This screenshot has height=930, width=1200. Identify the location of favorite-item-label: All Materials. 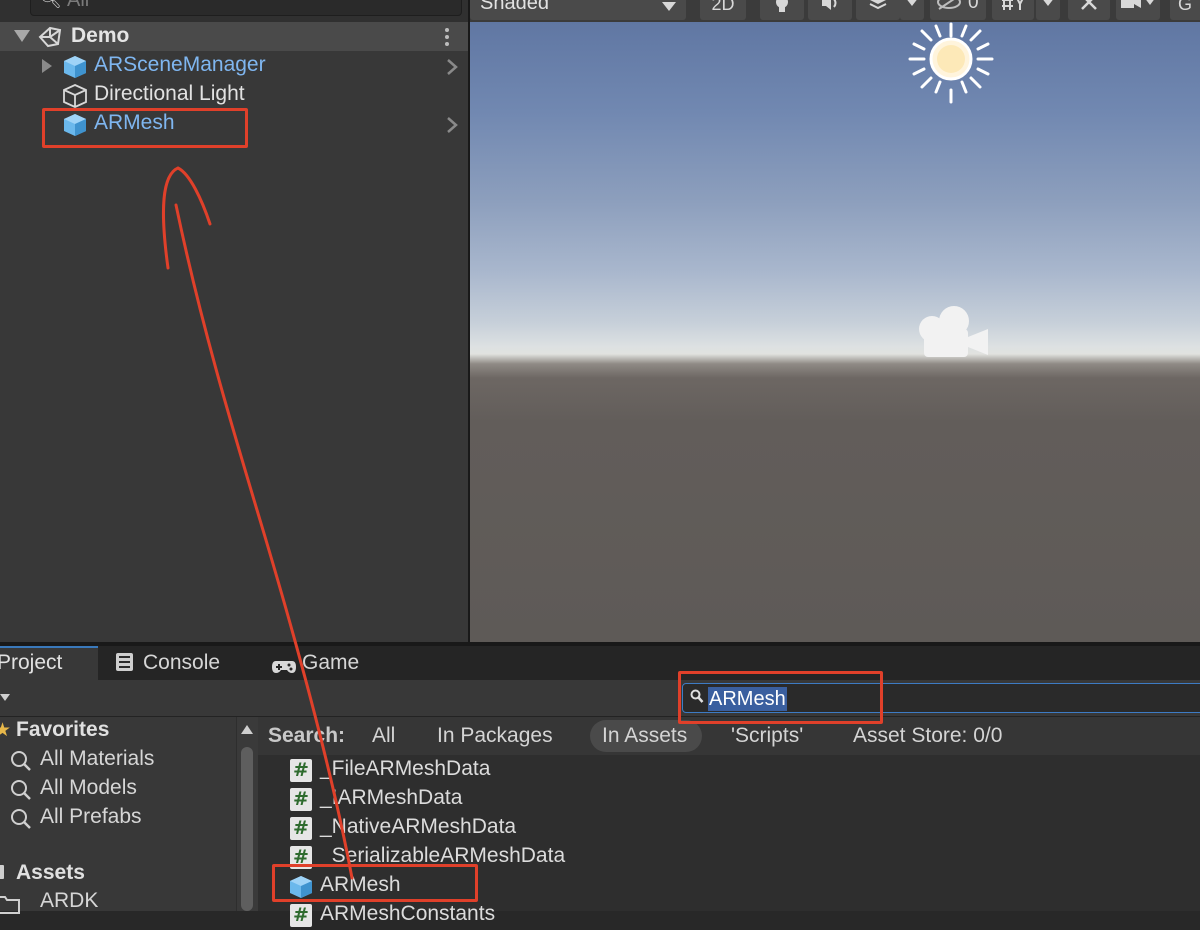
(97, 758).